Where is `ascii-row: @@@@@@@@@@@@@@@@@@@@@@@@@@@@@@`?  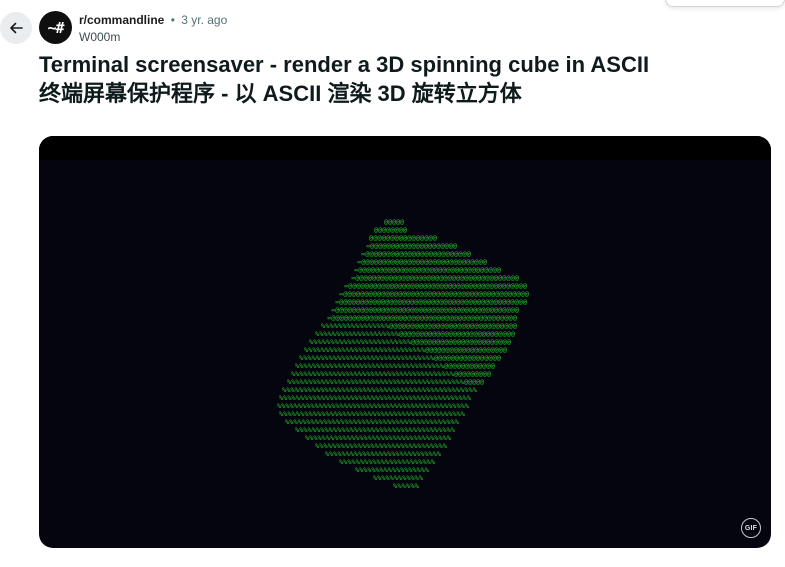
ascii-row: @@@@@@@@@@@@@@@@@@@@@@@@@@@@@@ is located at coordinates (453, 326).